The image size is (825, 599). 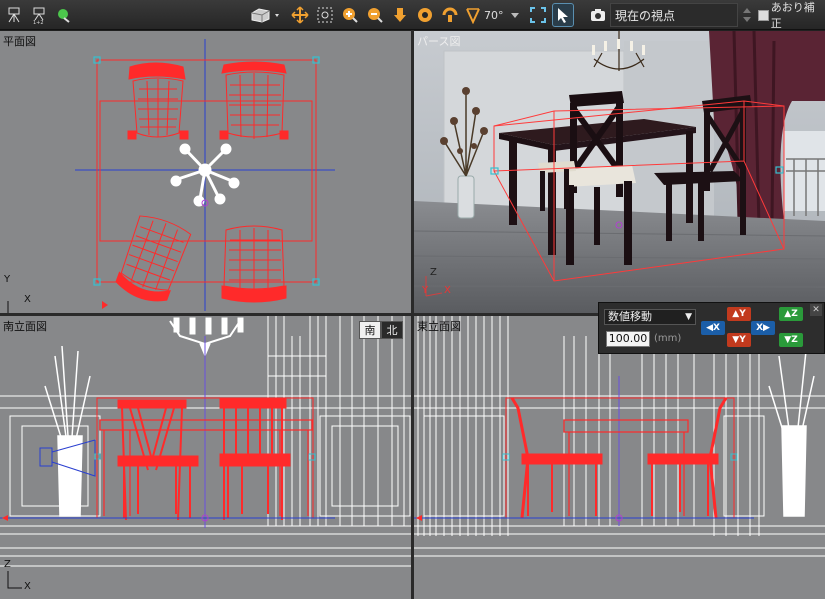 What do you see at coordinates (763, 15) in the screenshot?
I see `checkbox-box` at bounding box center [763, 15].